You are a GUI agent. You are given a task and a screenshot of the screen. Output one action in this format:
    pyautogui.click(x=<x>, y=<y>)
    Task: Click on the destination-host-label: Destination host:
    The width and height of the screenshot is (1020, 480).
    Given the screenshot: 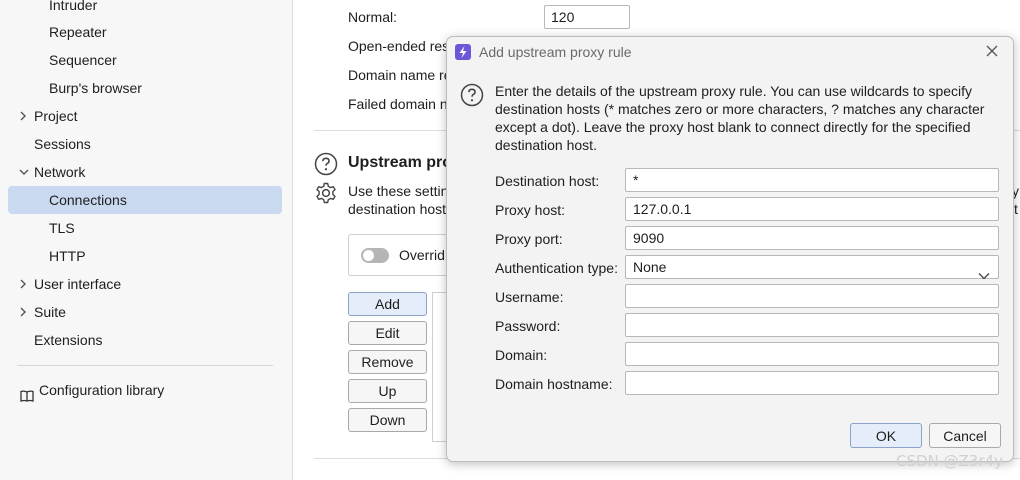 What is the action you would take?
    pyautogui.click(x=547, y=181)
    